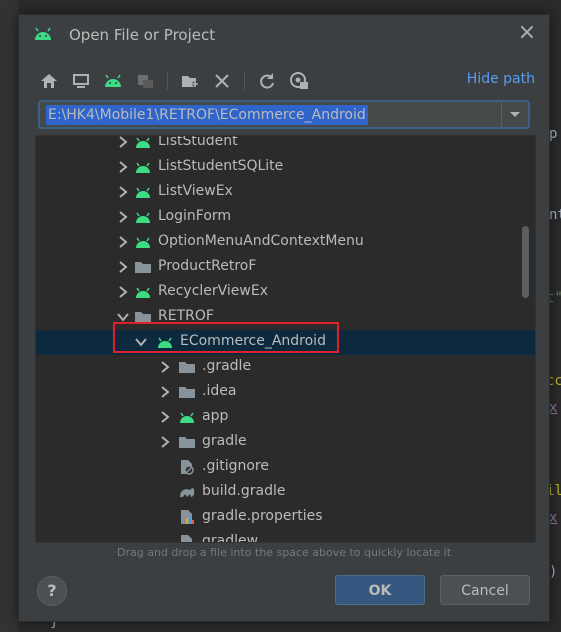 This screenshot has width=561, height=632. Describe the element at coordinates (198, 142) in the screenshot. I see `tree-item-label: ListStudent` at that location.